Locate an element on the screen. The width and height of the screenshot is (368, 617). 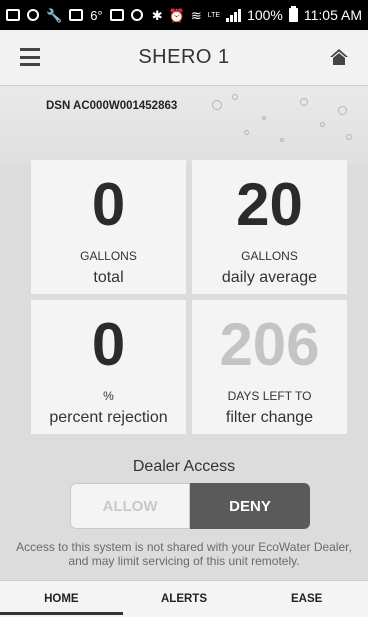
percent-rejection-value: 0 is located at coordinates (108, 344).